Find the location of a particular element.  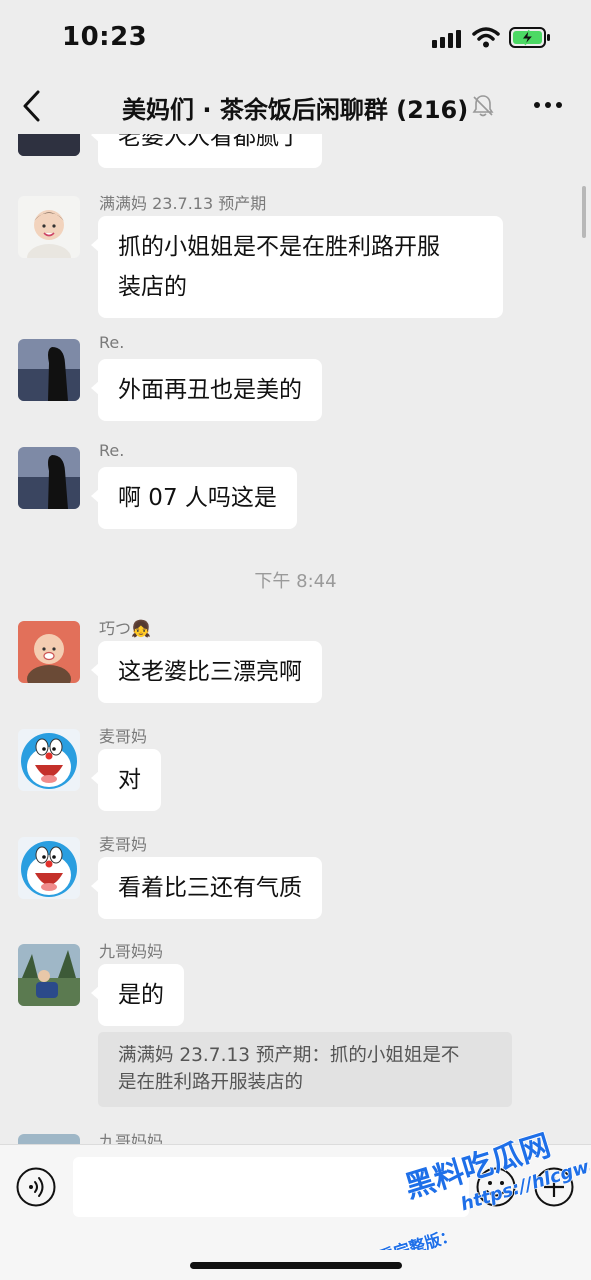

message-input is located at coordinates (271, 1187).